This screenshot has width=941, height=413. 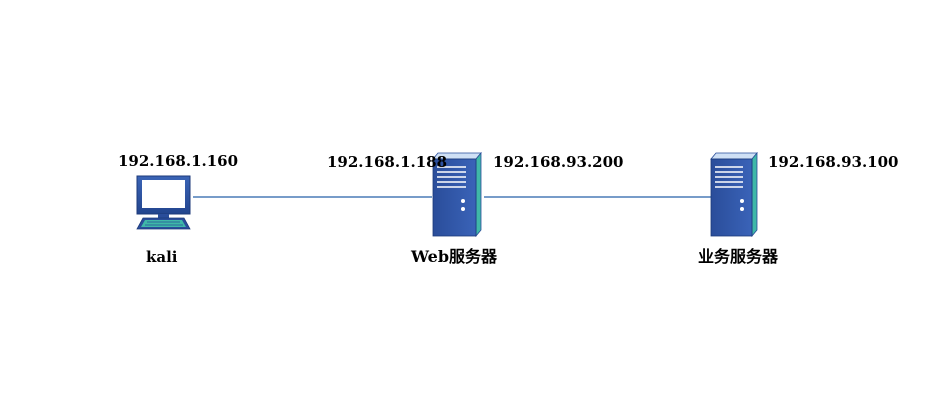 What do you see at coordinates (162, 257) in the screenshot?
I see `kali-name-label: kali` at bounding box center [162, 257].